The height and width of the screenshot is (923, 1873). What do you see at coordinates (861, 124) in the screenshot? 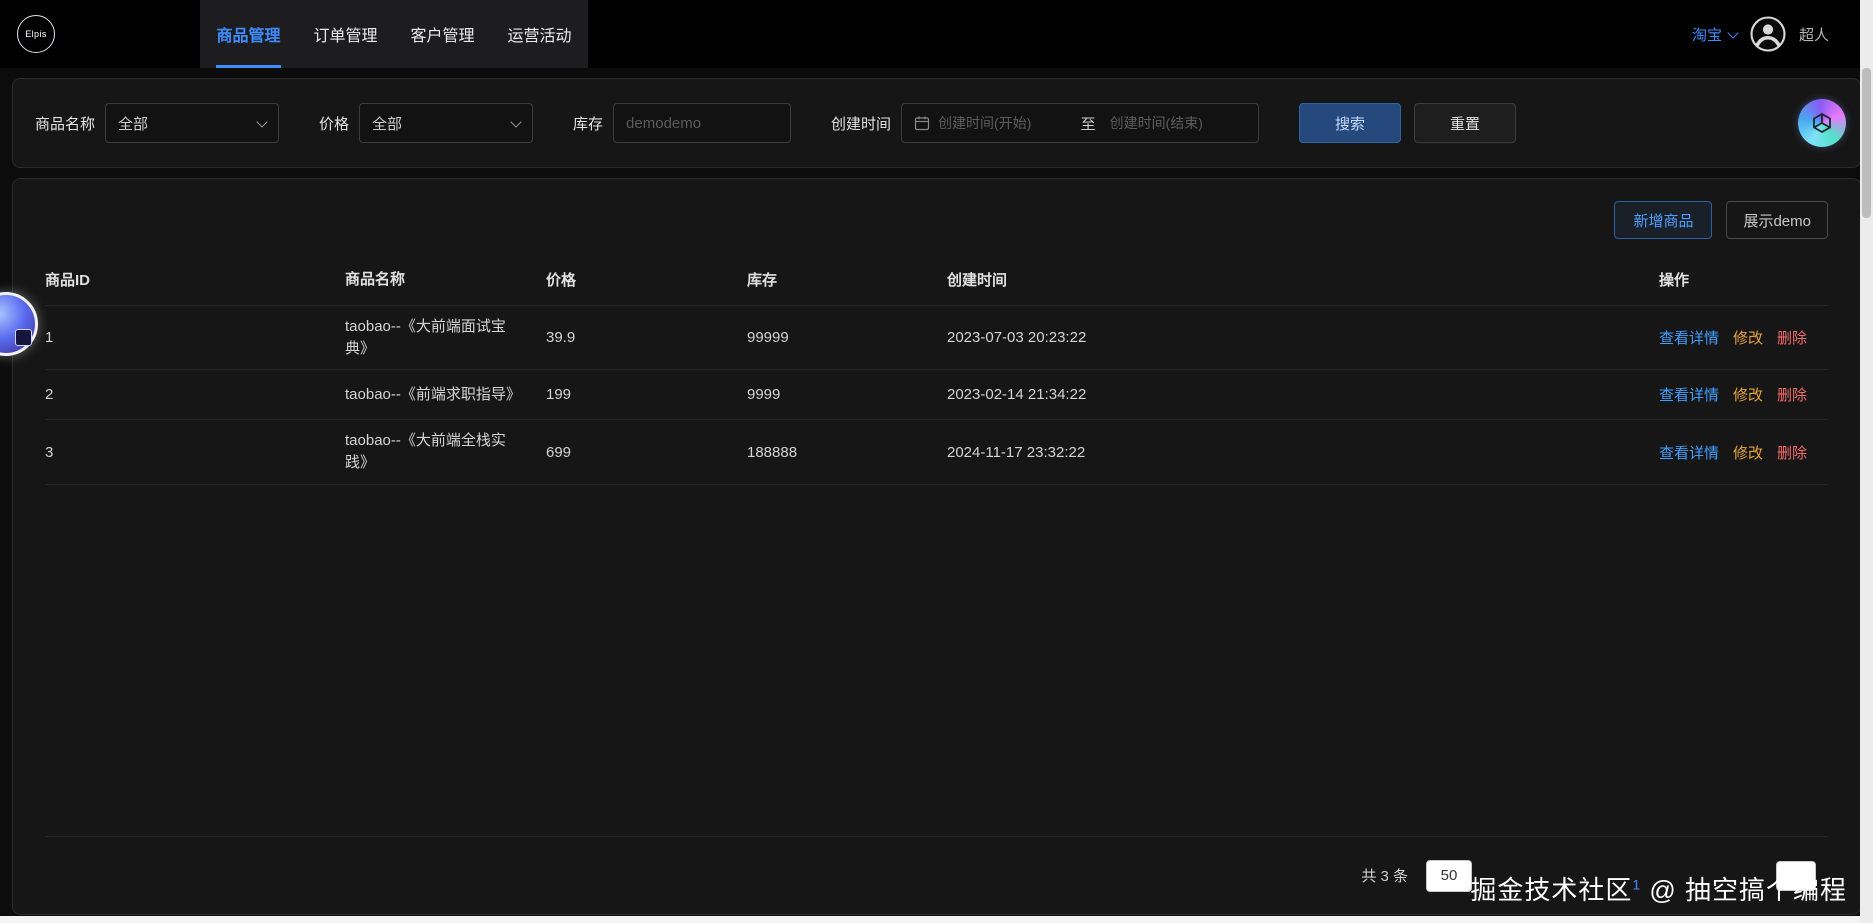
I see `create-time-label: 创建时间` at bounding box center [861, 124].